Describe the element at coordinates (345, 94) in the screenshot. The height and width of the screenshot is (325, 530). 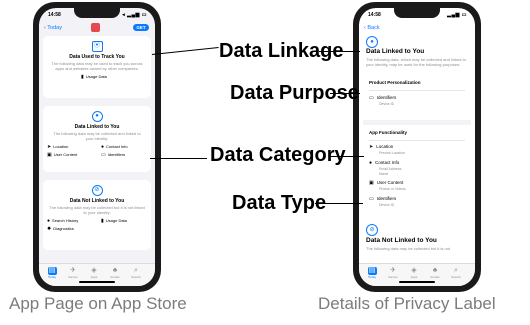
I see `purpose-pointer` at that location.